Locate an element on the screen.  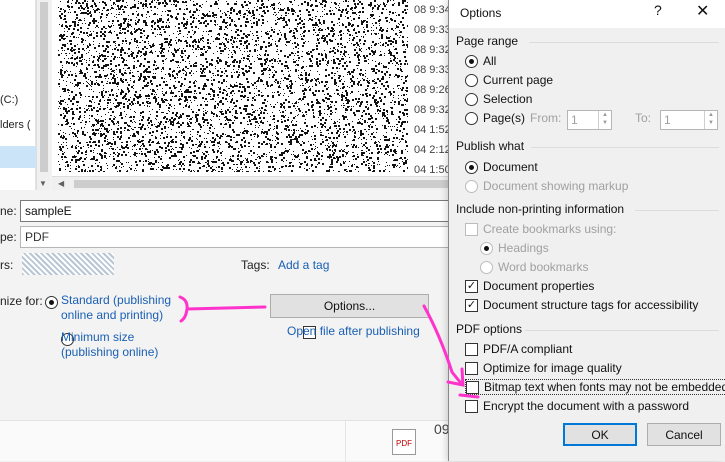
bitmap-text-checkbox is located at coordinates (472, 387).